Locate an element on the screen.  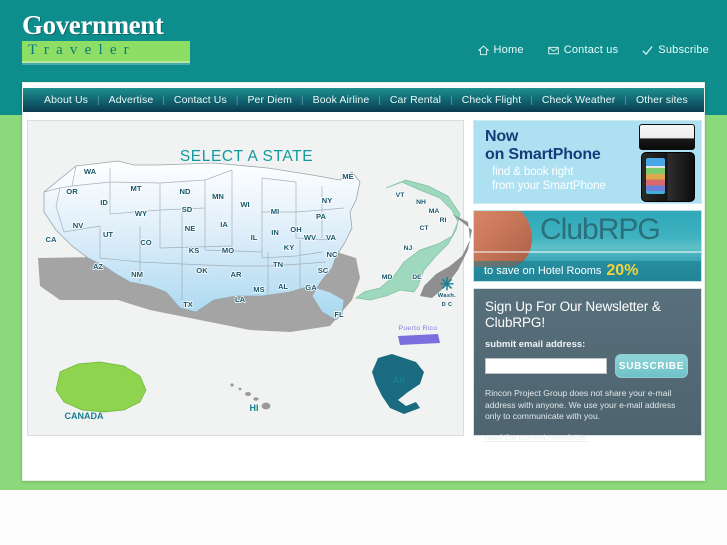
state-label-ar: AR is located at coordinates (236, 274).